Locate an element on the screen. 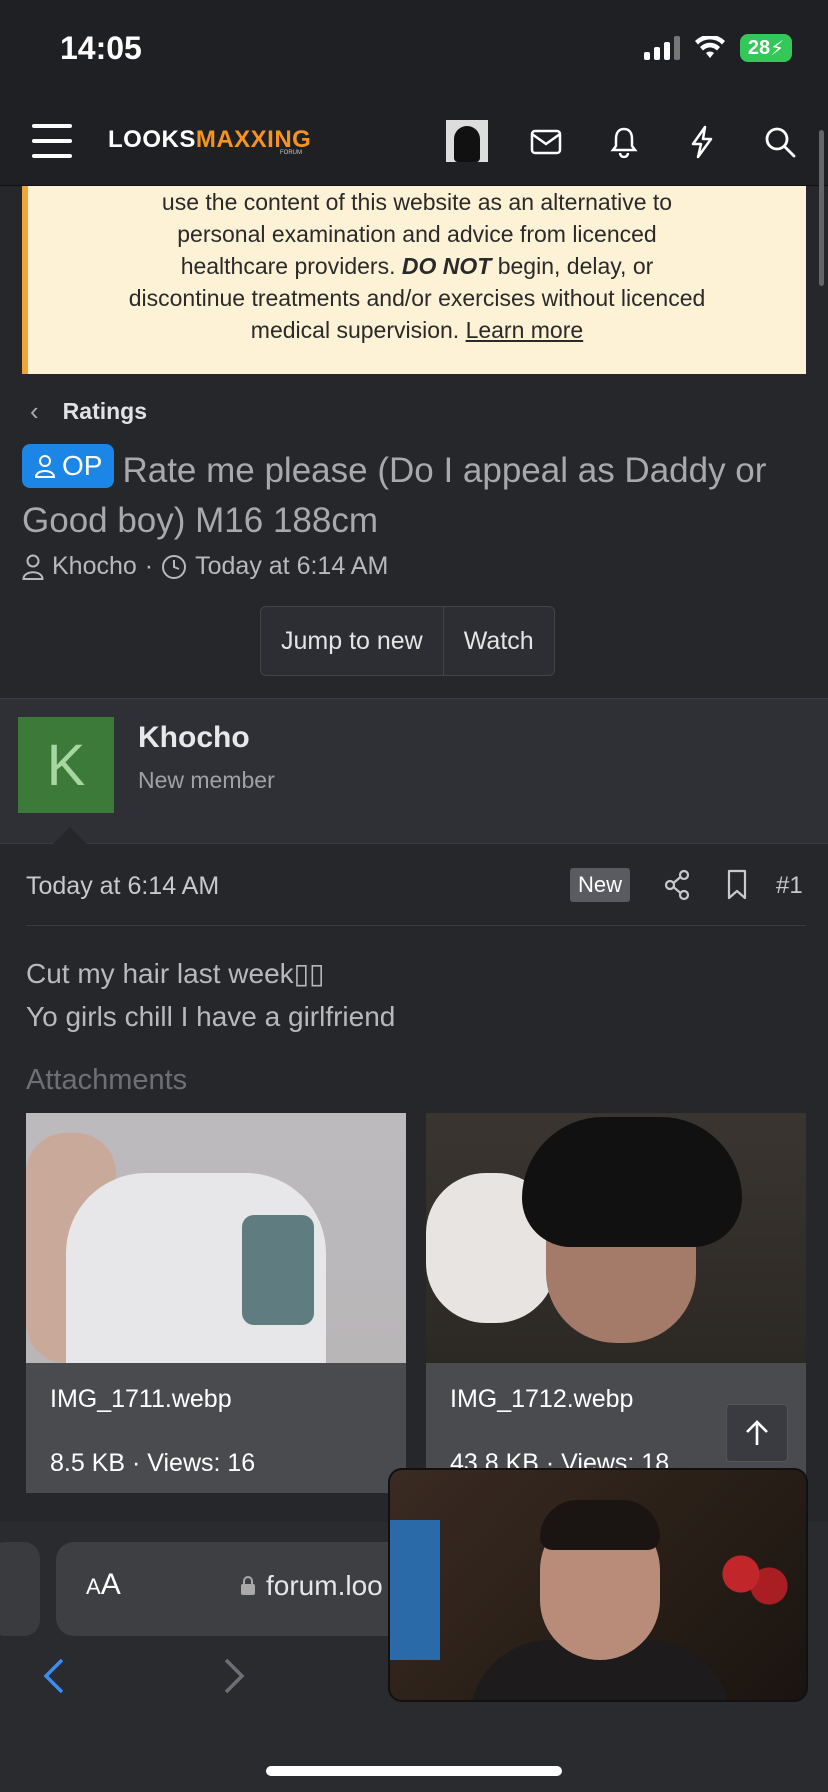 The width and height of the screenshot is (828, 1792). attachments-heading: Attachments is located at coordinates (107, 1080).